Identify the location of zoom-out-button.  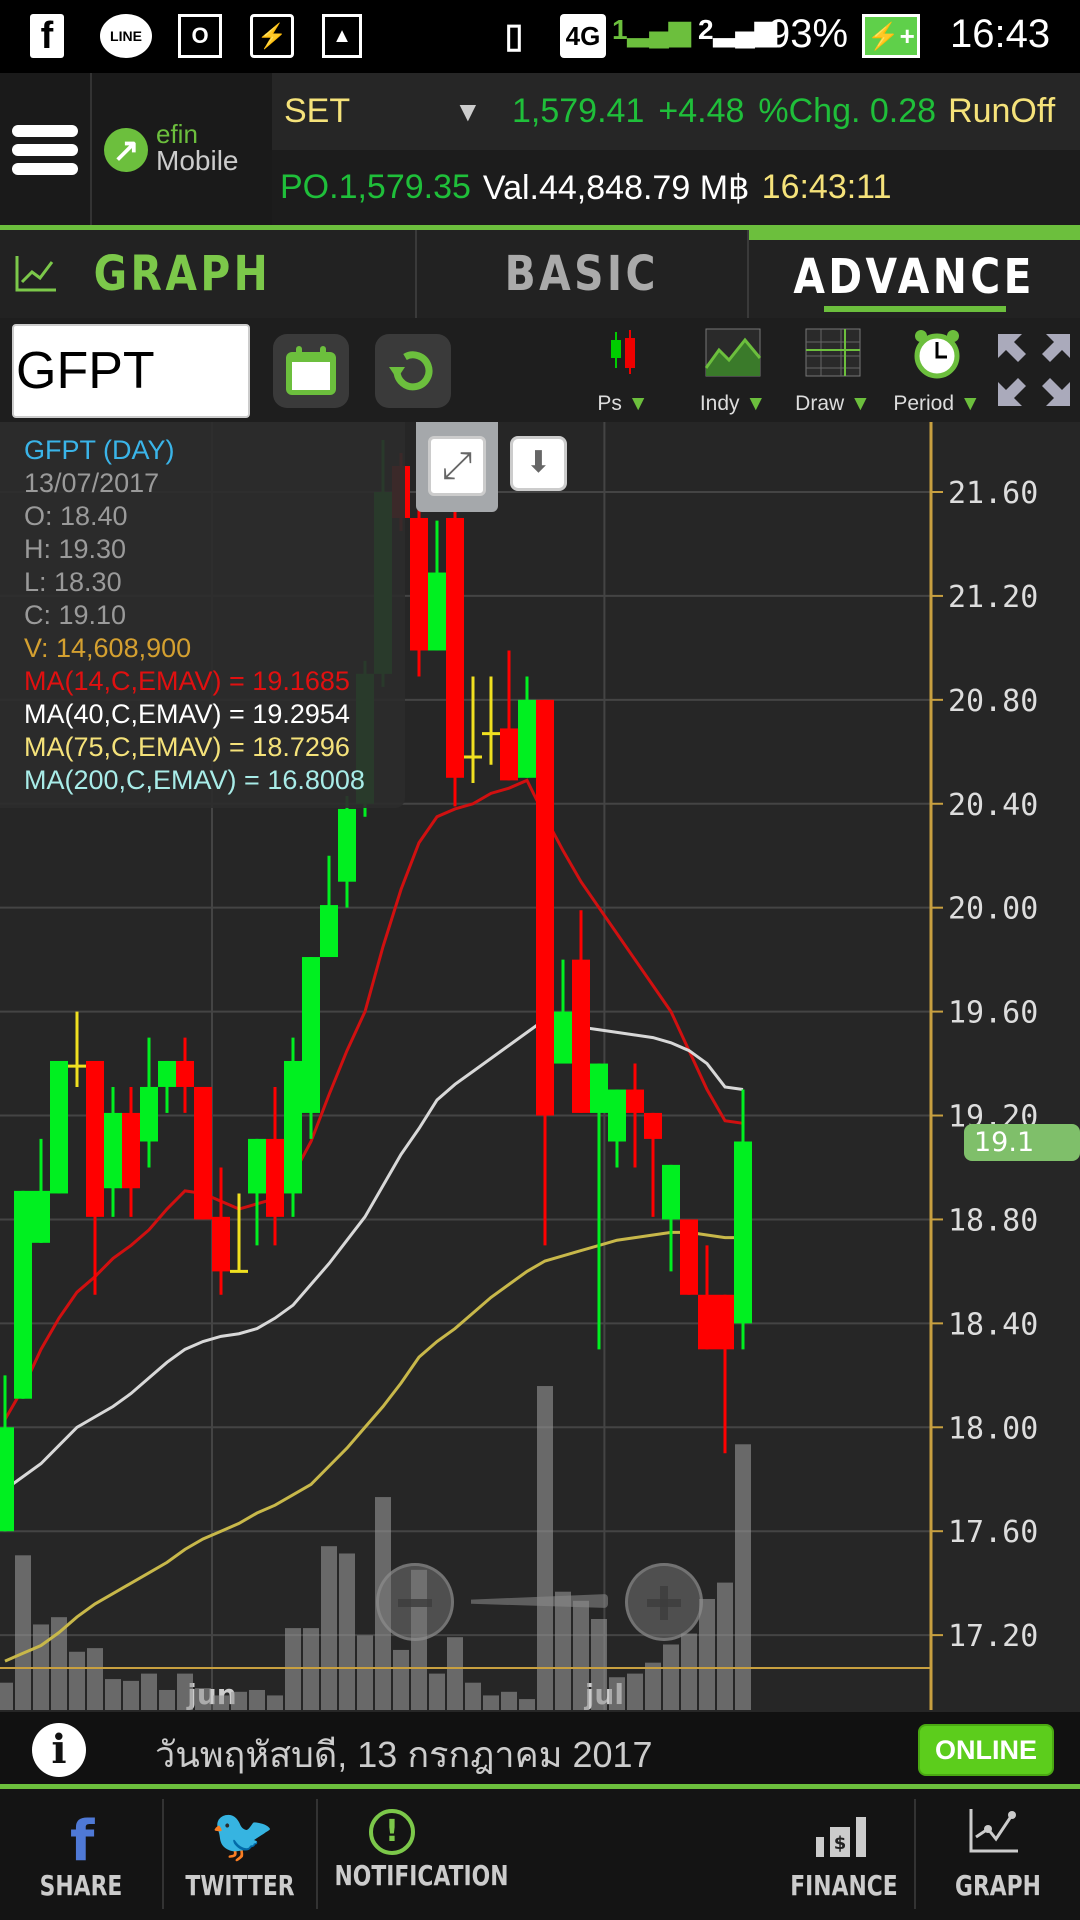
(415, 1602).